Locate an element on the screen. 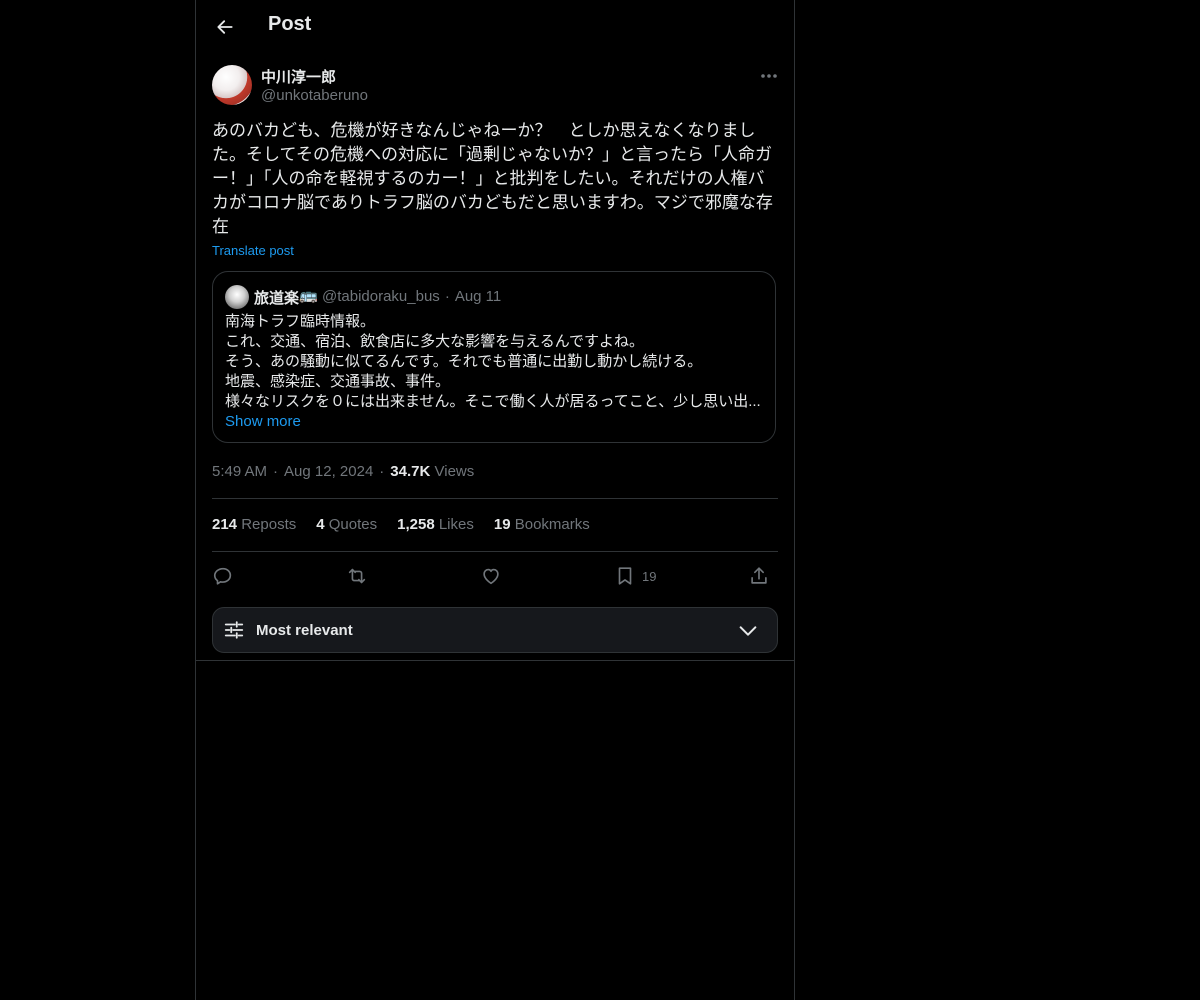 Image resolution: width=1200 pixels, height=1000 pixels. arrow-left-icon is located at coordinates (225, 27).